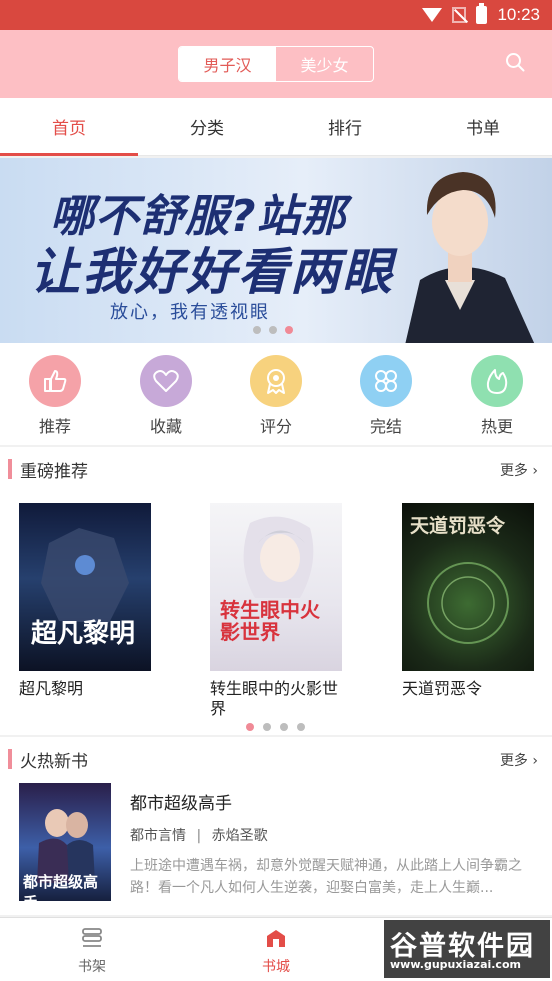  What do you see at coordinates (276, 967) in the screenshot?
I see `nav-label: 书城` at bounding box center [276, 967].